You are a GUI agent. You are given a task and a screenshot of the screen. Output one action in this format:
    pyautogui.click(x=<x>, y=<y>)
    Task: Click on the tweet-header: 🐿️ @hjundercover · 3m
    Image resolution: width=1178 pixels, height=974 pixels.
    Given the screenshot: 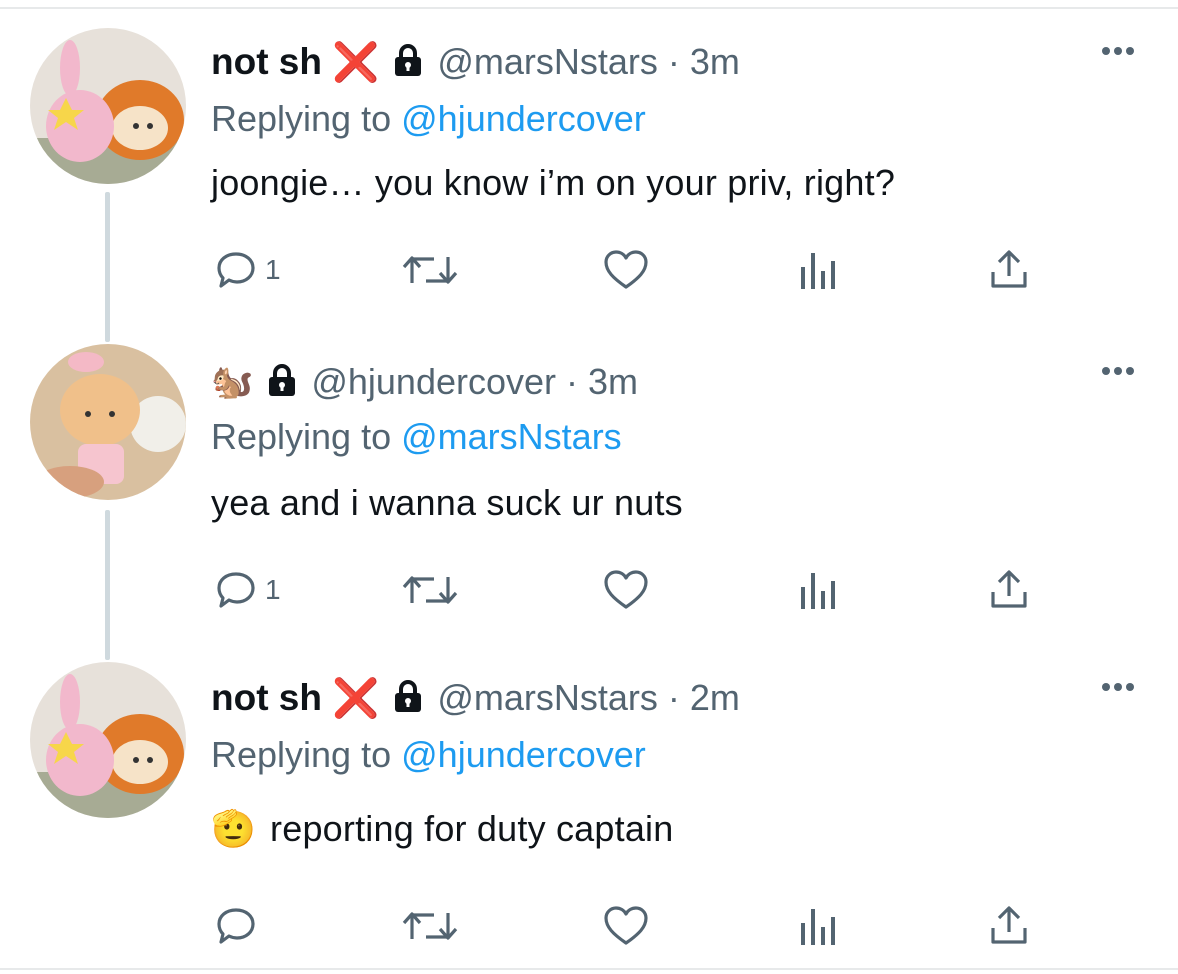 What is the action you would take?
    pyautogui.click(x=424, y=382)
    